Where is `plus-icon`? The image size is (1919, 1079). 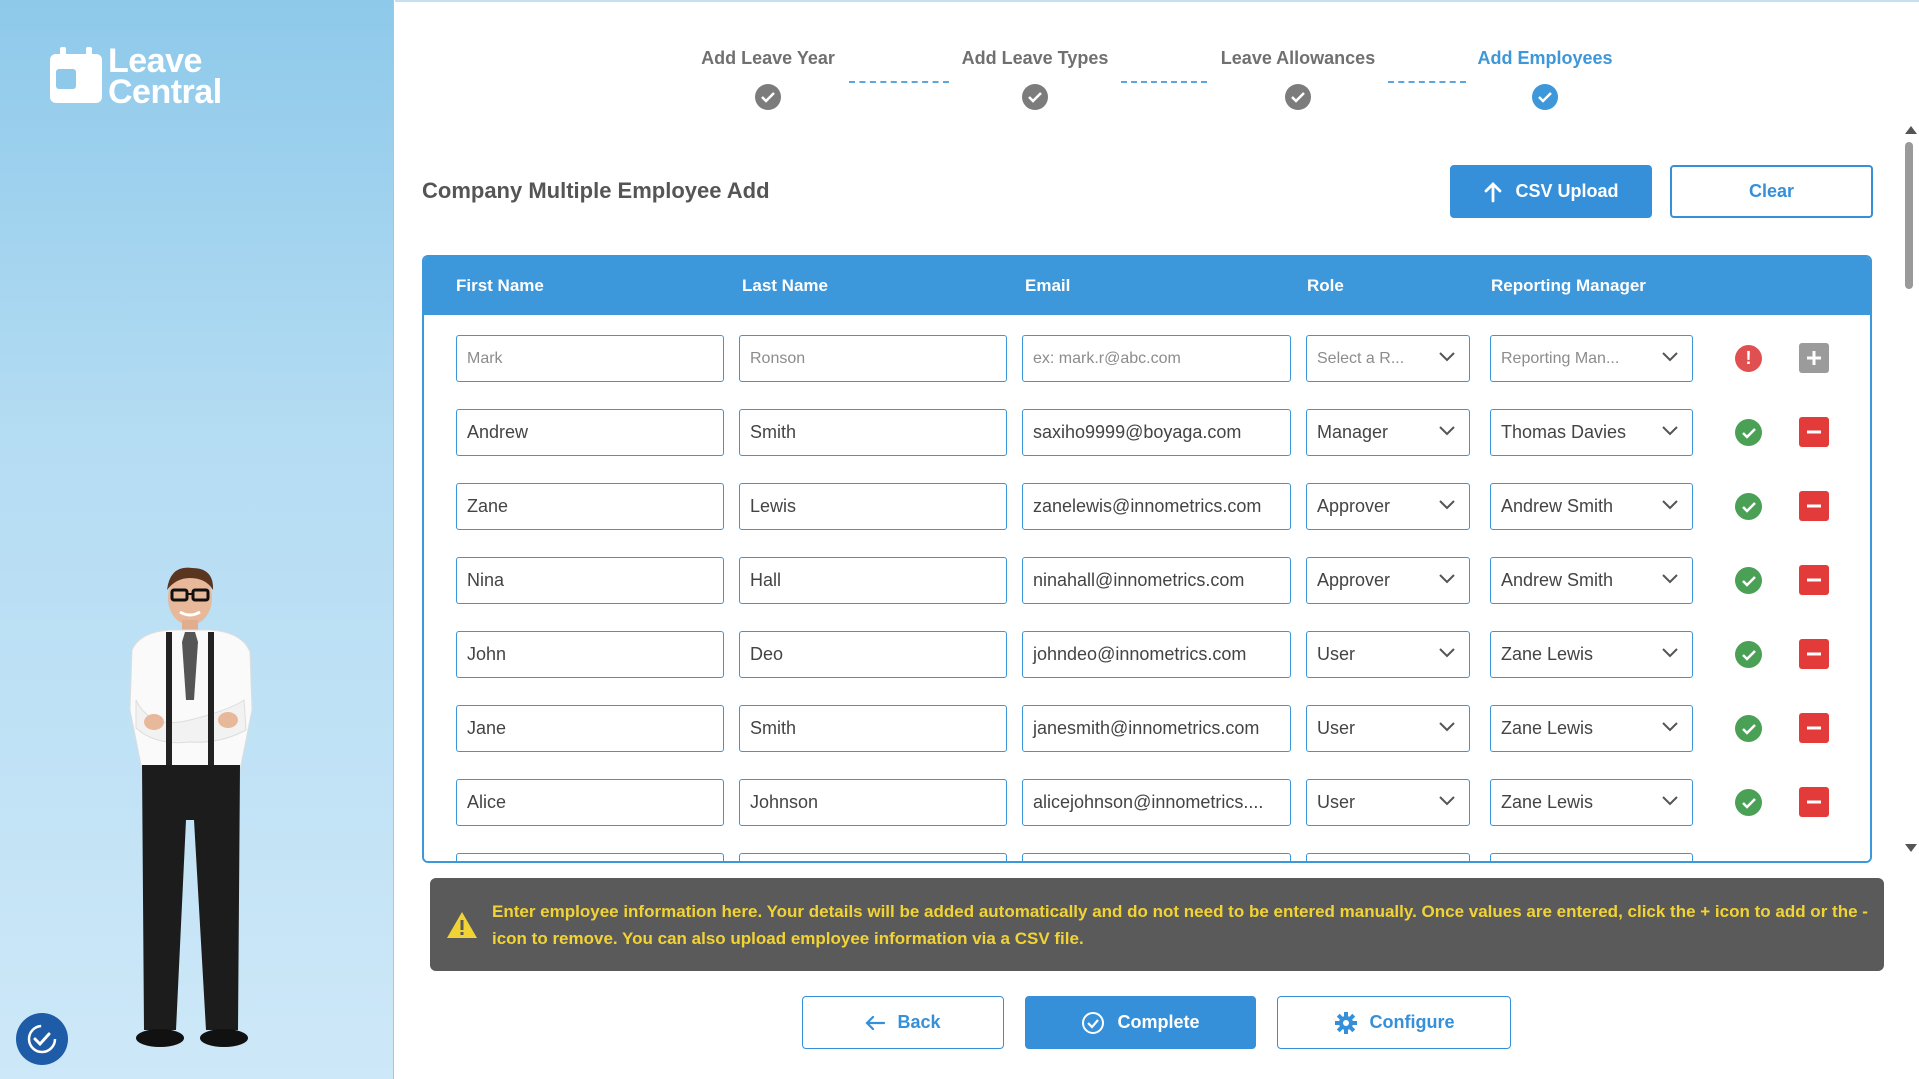
plus-icon is located at coordinates (1814, 358).